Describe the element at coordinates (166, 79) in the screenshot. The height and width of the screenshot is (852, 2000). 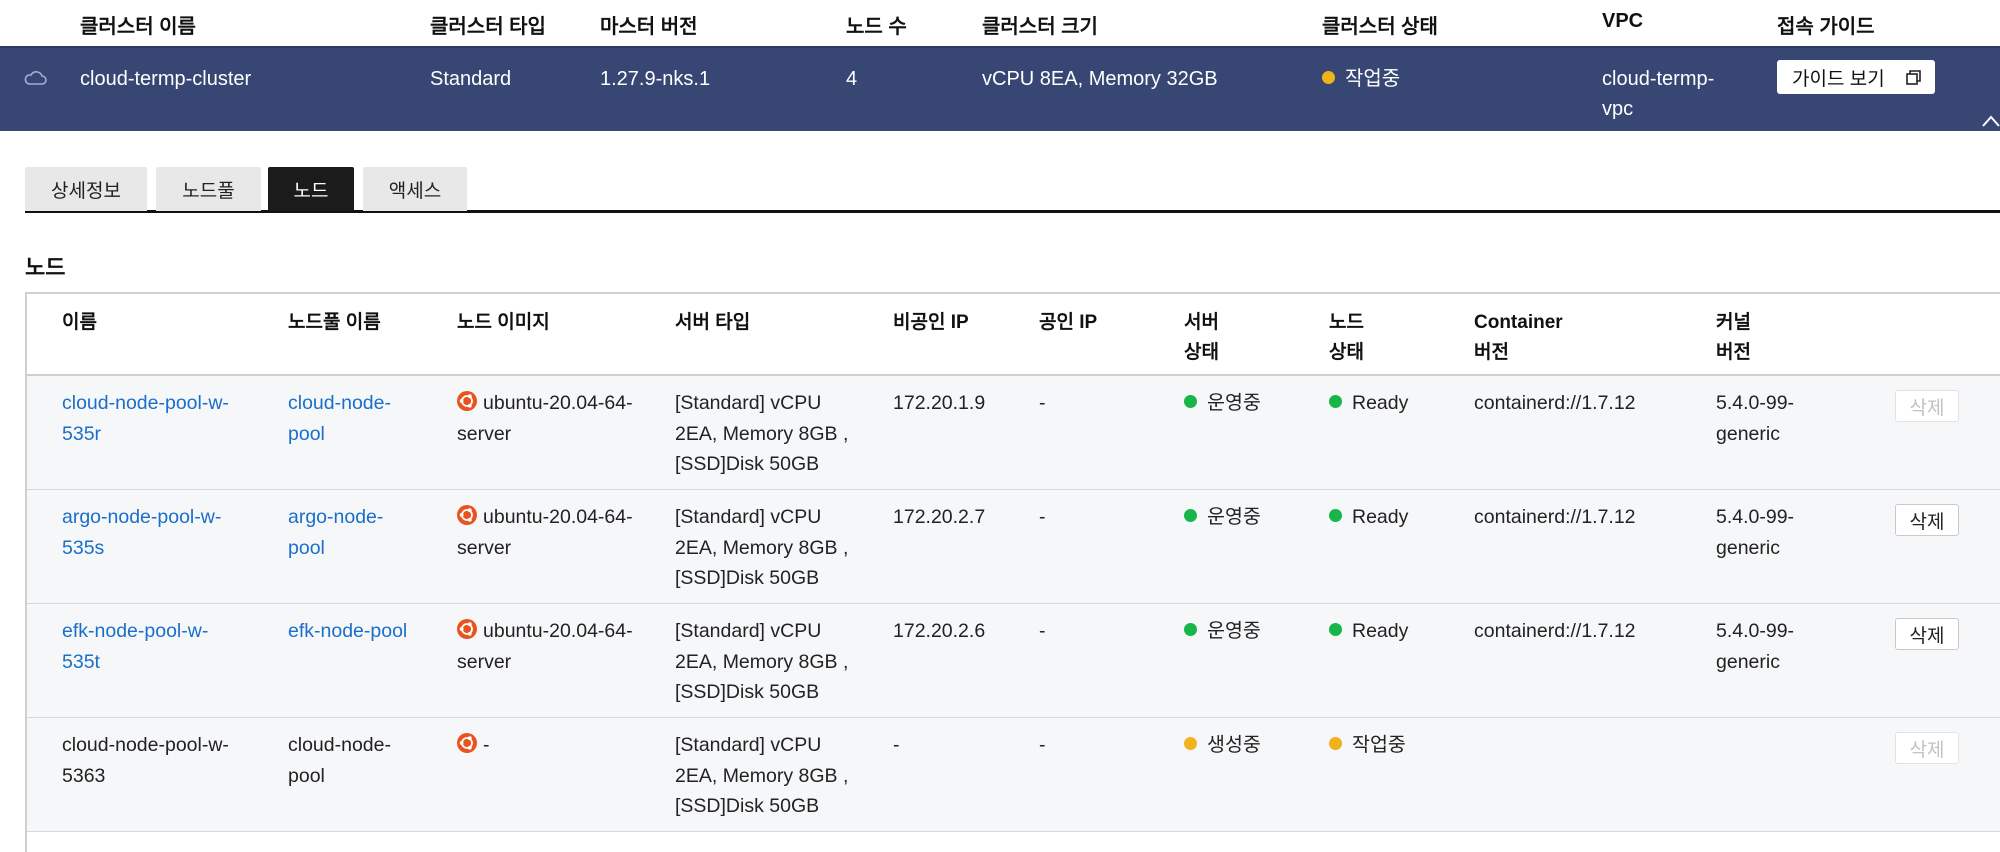
I see `cluster-name: cloud-termp-cluster` at that location.